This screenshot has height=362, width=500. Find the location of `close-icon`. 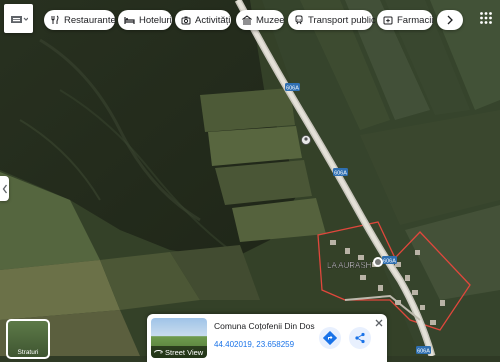

close-icon is located at coordinates (379, 323).